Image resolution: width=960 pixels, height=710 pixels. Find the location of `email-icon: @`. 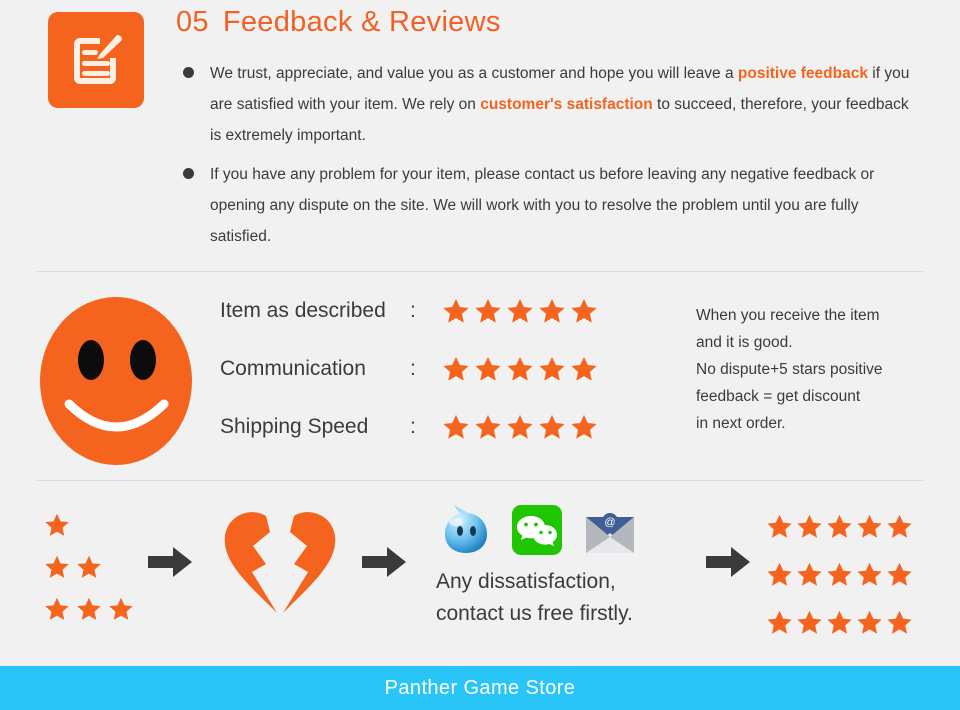

email-icon: @ is located at coordinates (610, 534).